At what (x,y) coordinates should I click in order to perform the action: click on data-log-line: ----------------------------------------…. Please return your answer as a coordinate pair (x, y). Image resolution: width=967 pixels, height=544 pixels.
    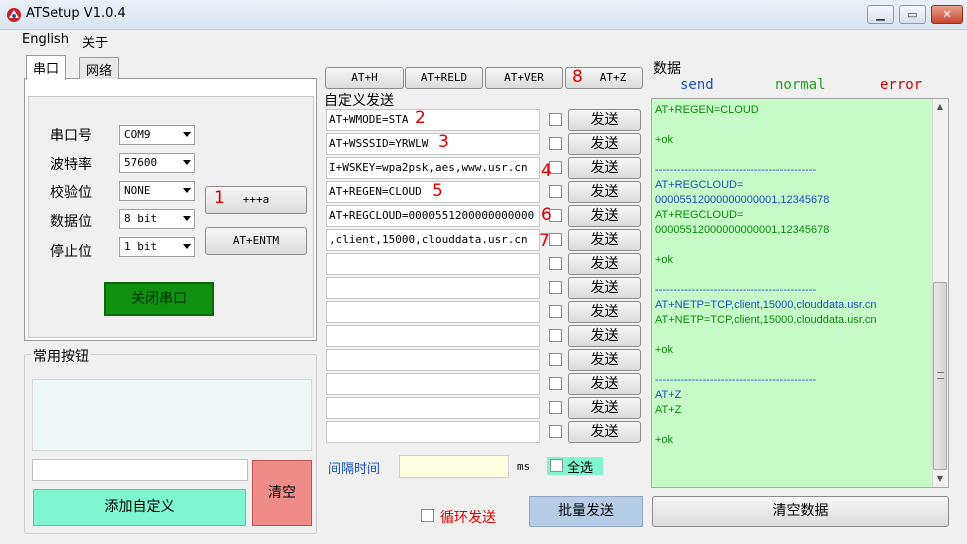
    Looking at the image, I should click on (736, 170).